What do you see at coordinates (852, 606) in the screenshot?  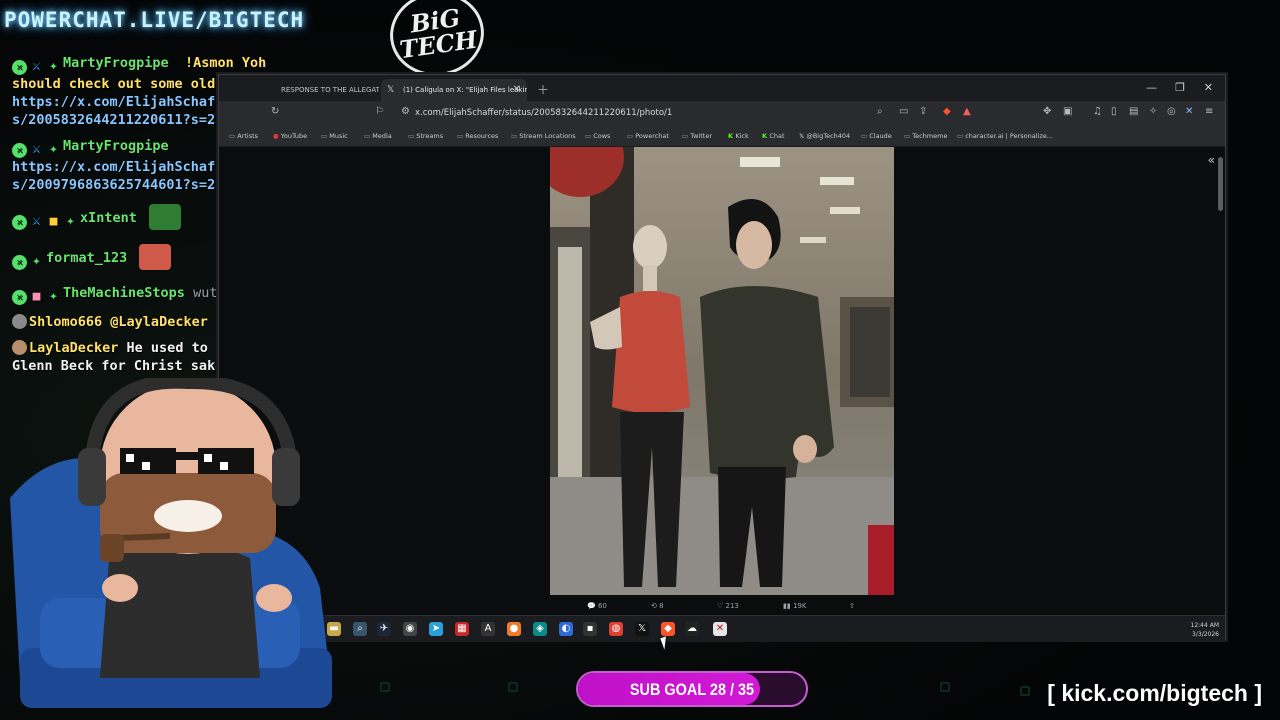 I see `share-post-icon: ⇧` at bounding box center [852, 606].